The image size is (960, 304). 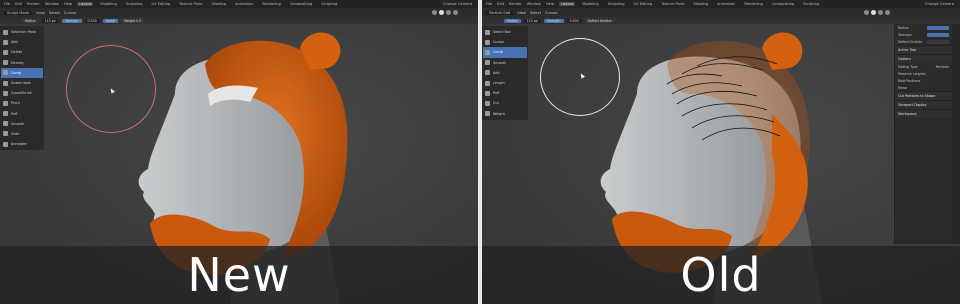 I want to click on sp-radius-field, so click(x=938, y=27).